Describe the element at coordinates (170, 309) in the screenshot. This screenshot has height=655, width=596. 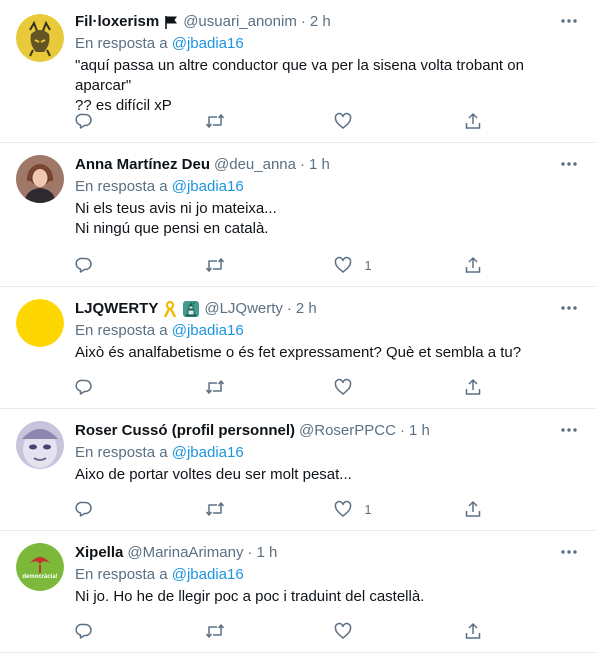
I see `ribbon-icon` at that location.